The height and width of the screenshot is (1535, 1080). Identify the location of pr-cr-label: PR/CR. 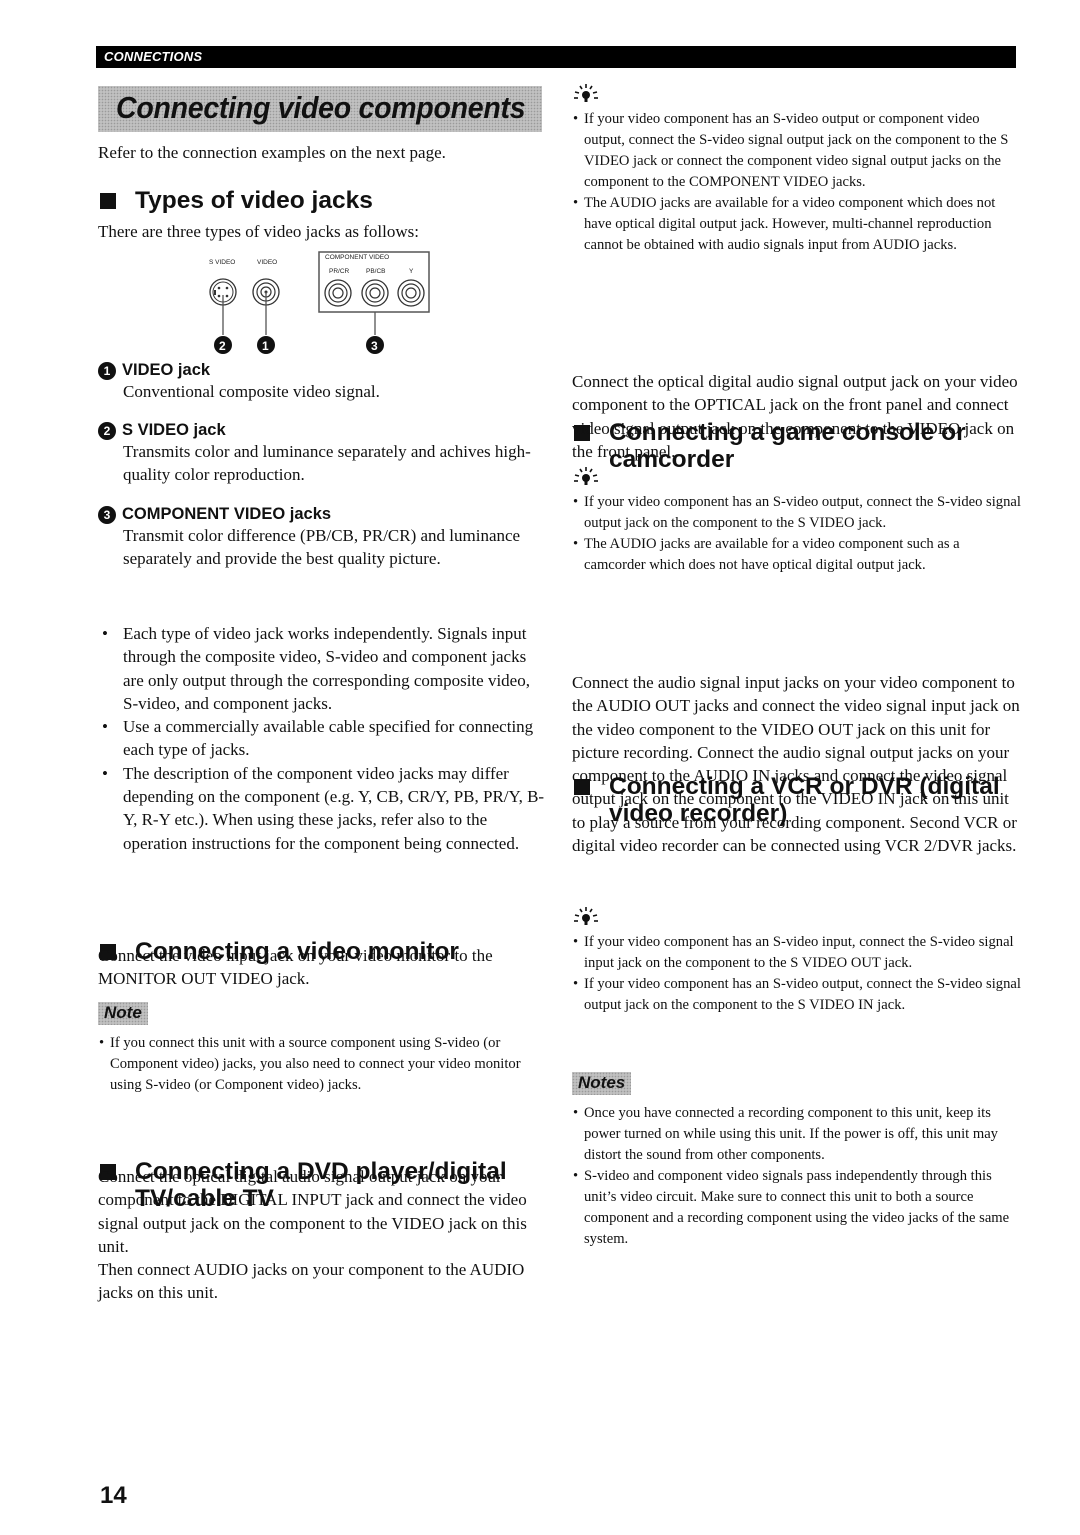
(339, 271).